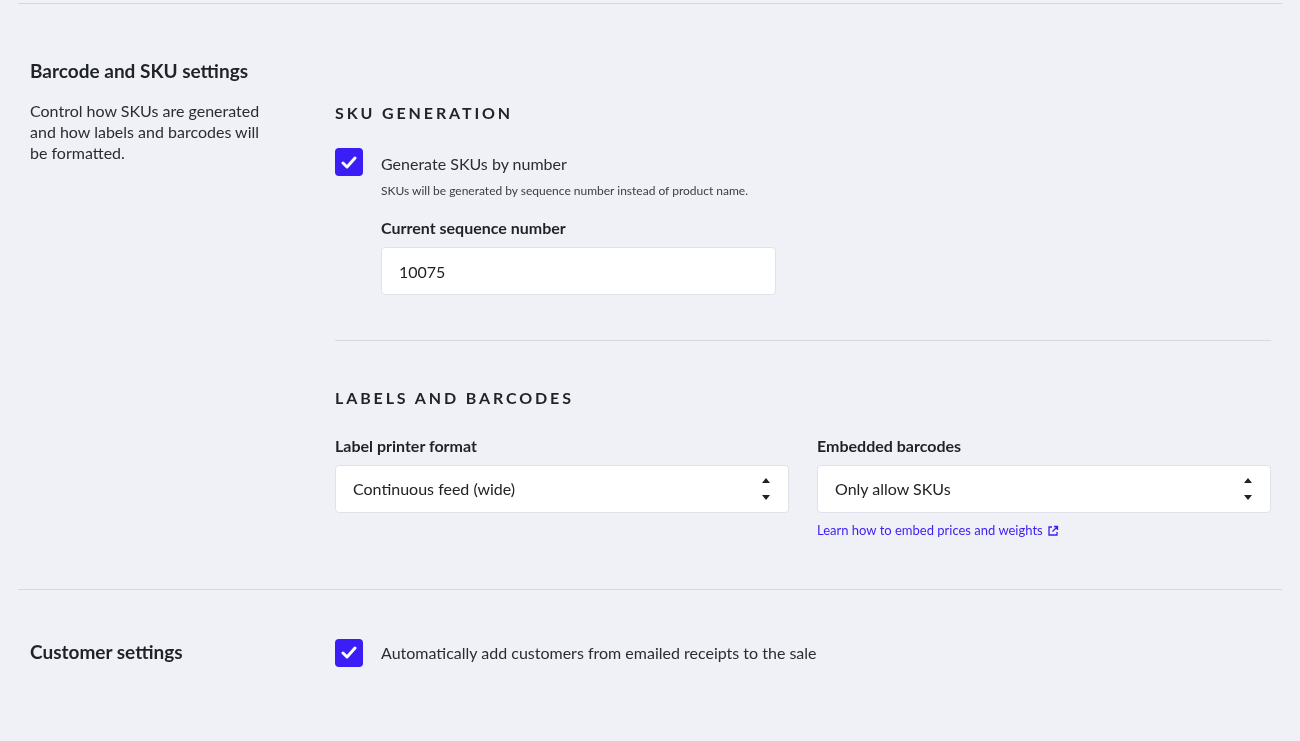  What do you see at coordinates (938, 531) in the screenshot?
I see `help-link: Learn how to embed prices and weights` at bounding box center [938, 531].